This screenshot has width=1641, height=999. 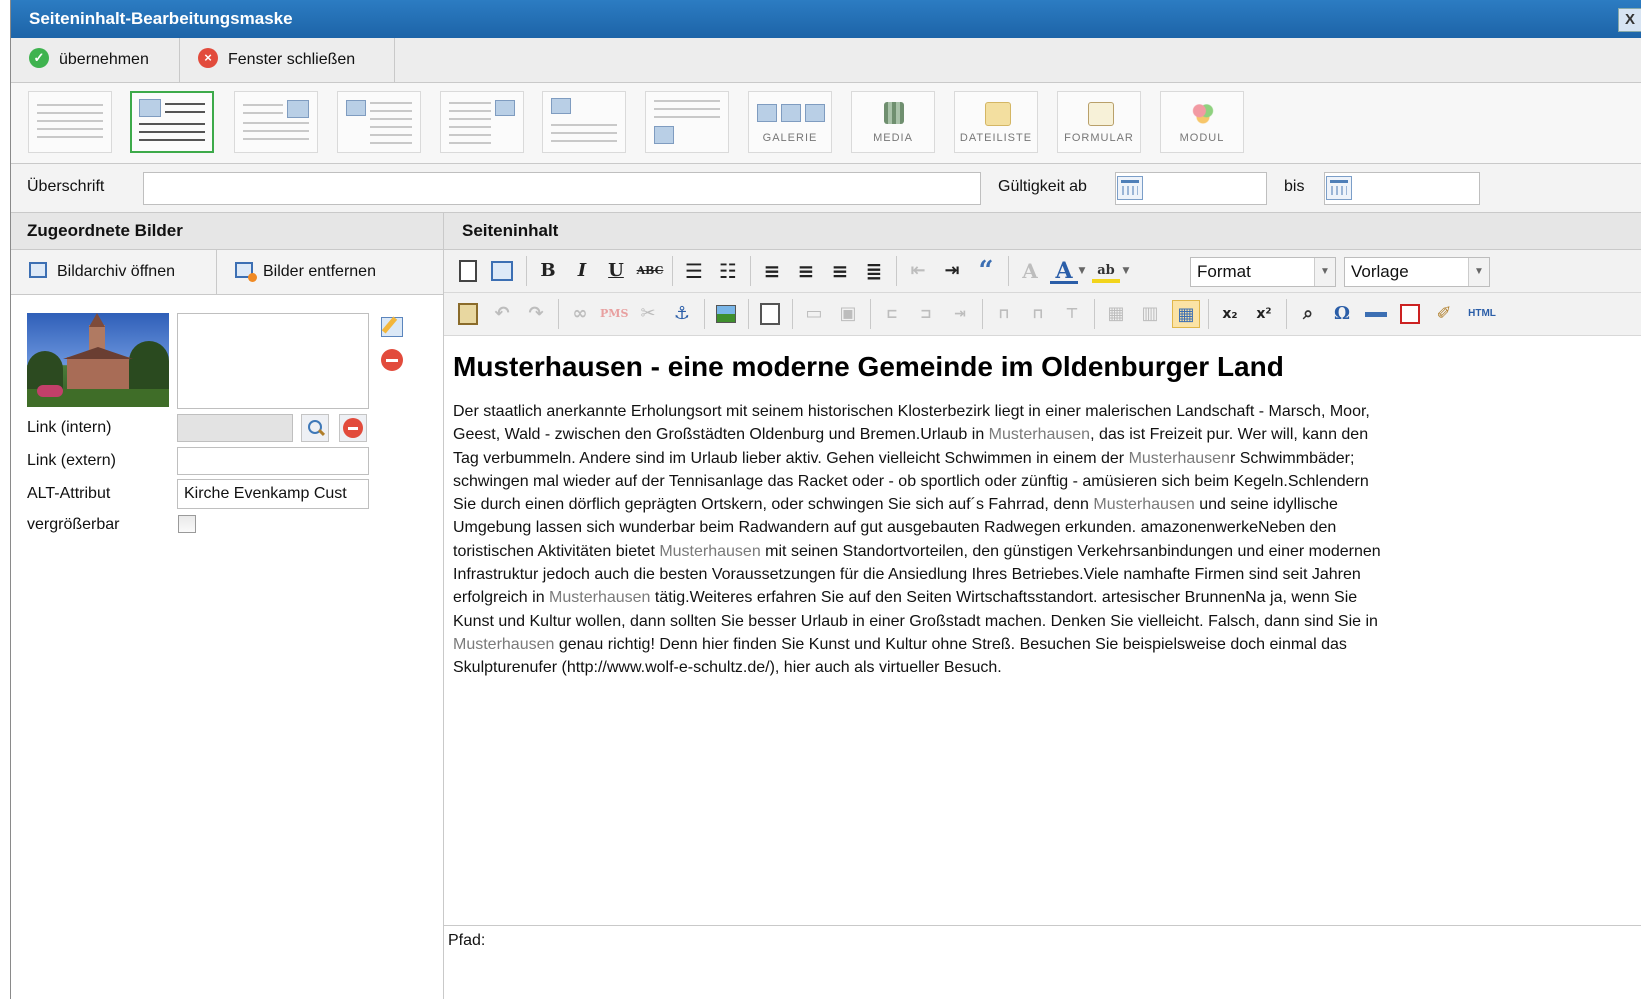 What do you see at coordinates (1263, 272) in the screenshot?
I see `format-select: Format ▼` at bounding box center [1263, 272].